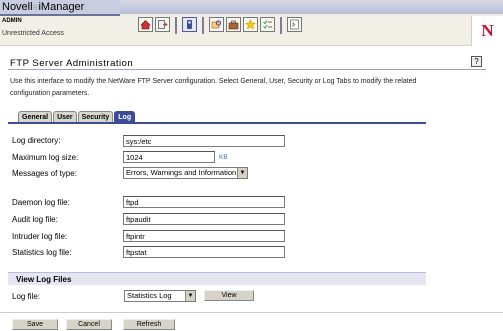 This screenshot has width=503, height=331. Describe the element at coordinates (41, 202) in the screenshot. I see `daemon-log-label: Daemon log file:` at that location.